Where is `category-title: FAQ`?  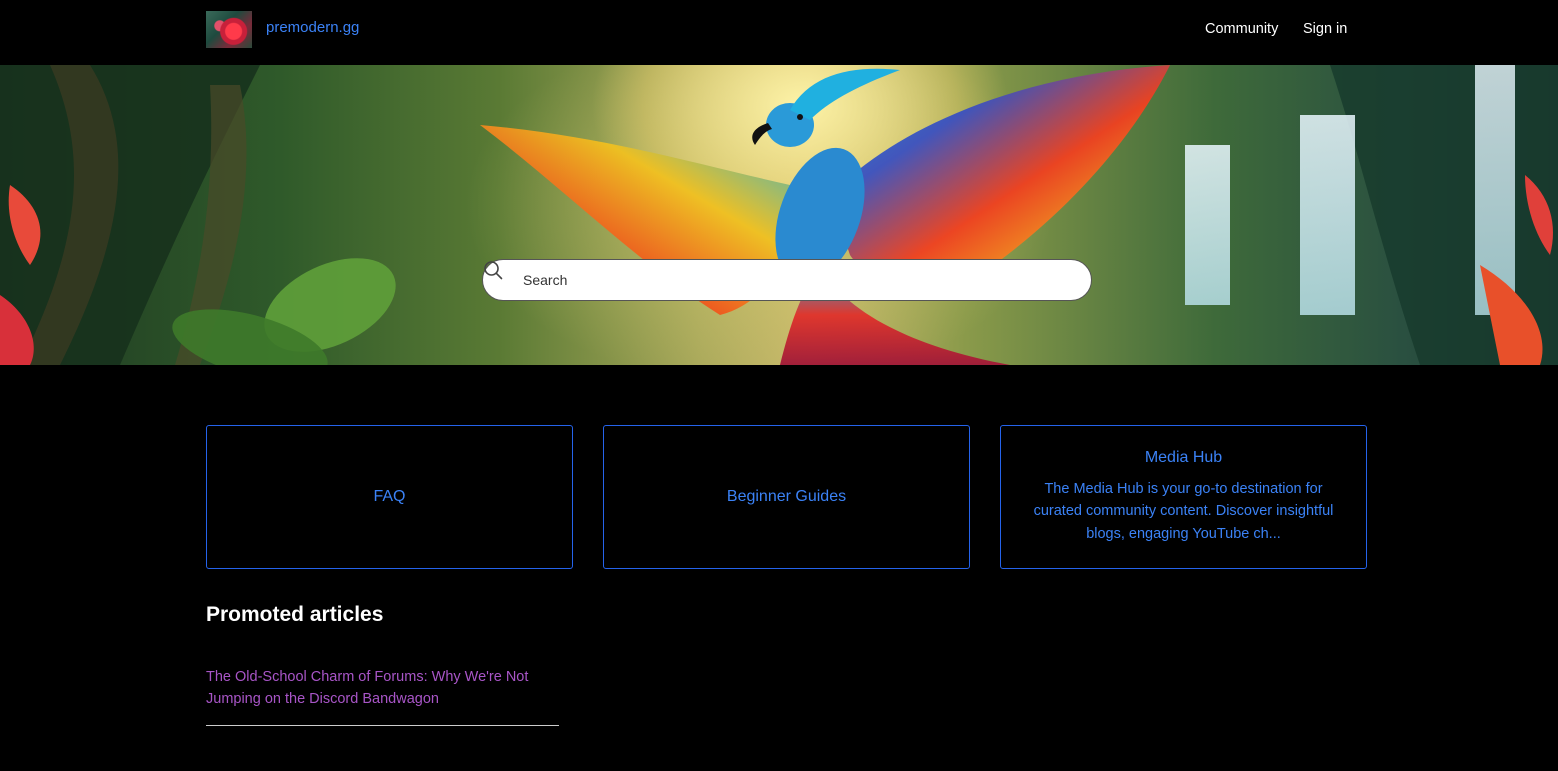
category-title: FAQ is located at coordinates (389, 496).